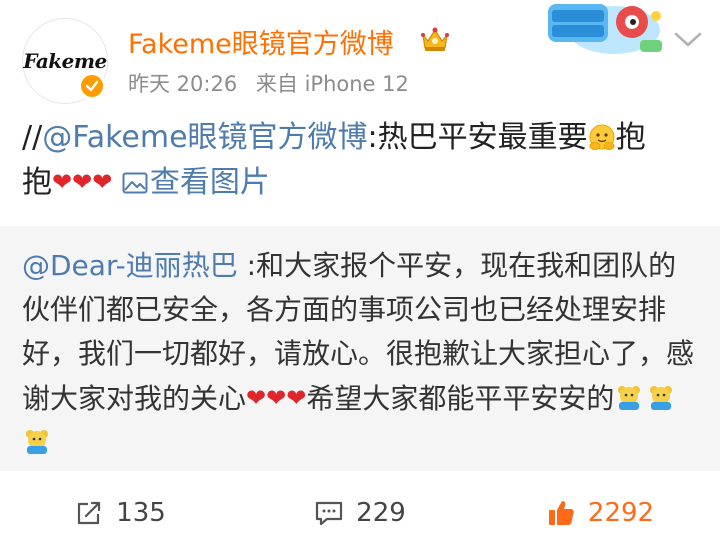  I want to click on repost-count: 135, so click(141, 513).